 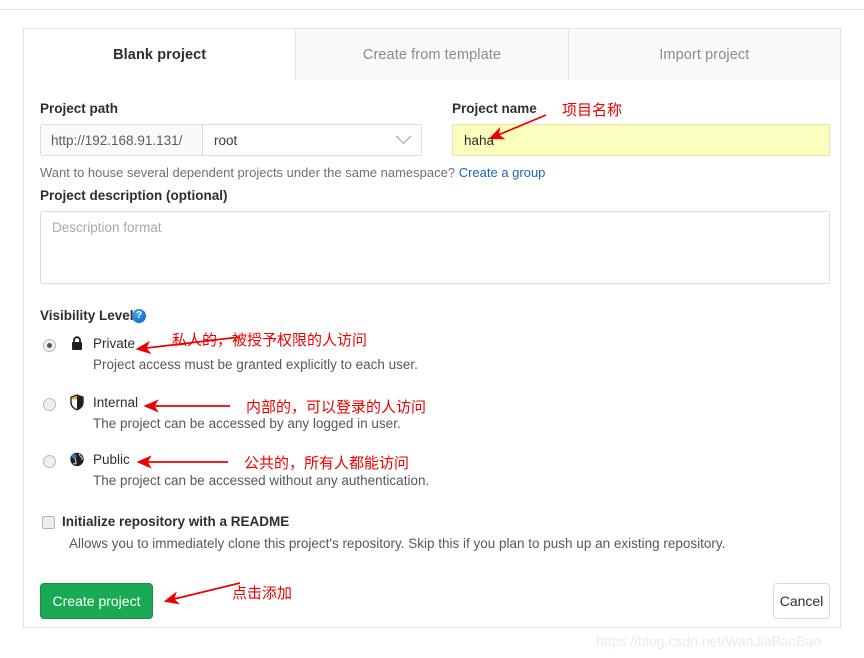 What do you see at coordinates (312, 140) in the screenshot?
I see `namespace-select: root` at bounding box center [312, 140].